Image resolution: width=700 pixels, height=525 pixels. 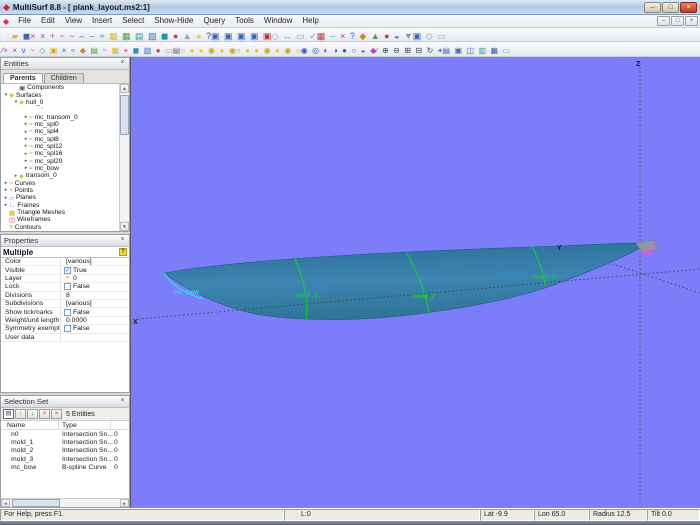 What do you see at coordinates (136, 50) in the screenshot?
I see `solid-entity-icon: ◼` at bounding box center [136, 50].